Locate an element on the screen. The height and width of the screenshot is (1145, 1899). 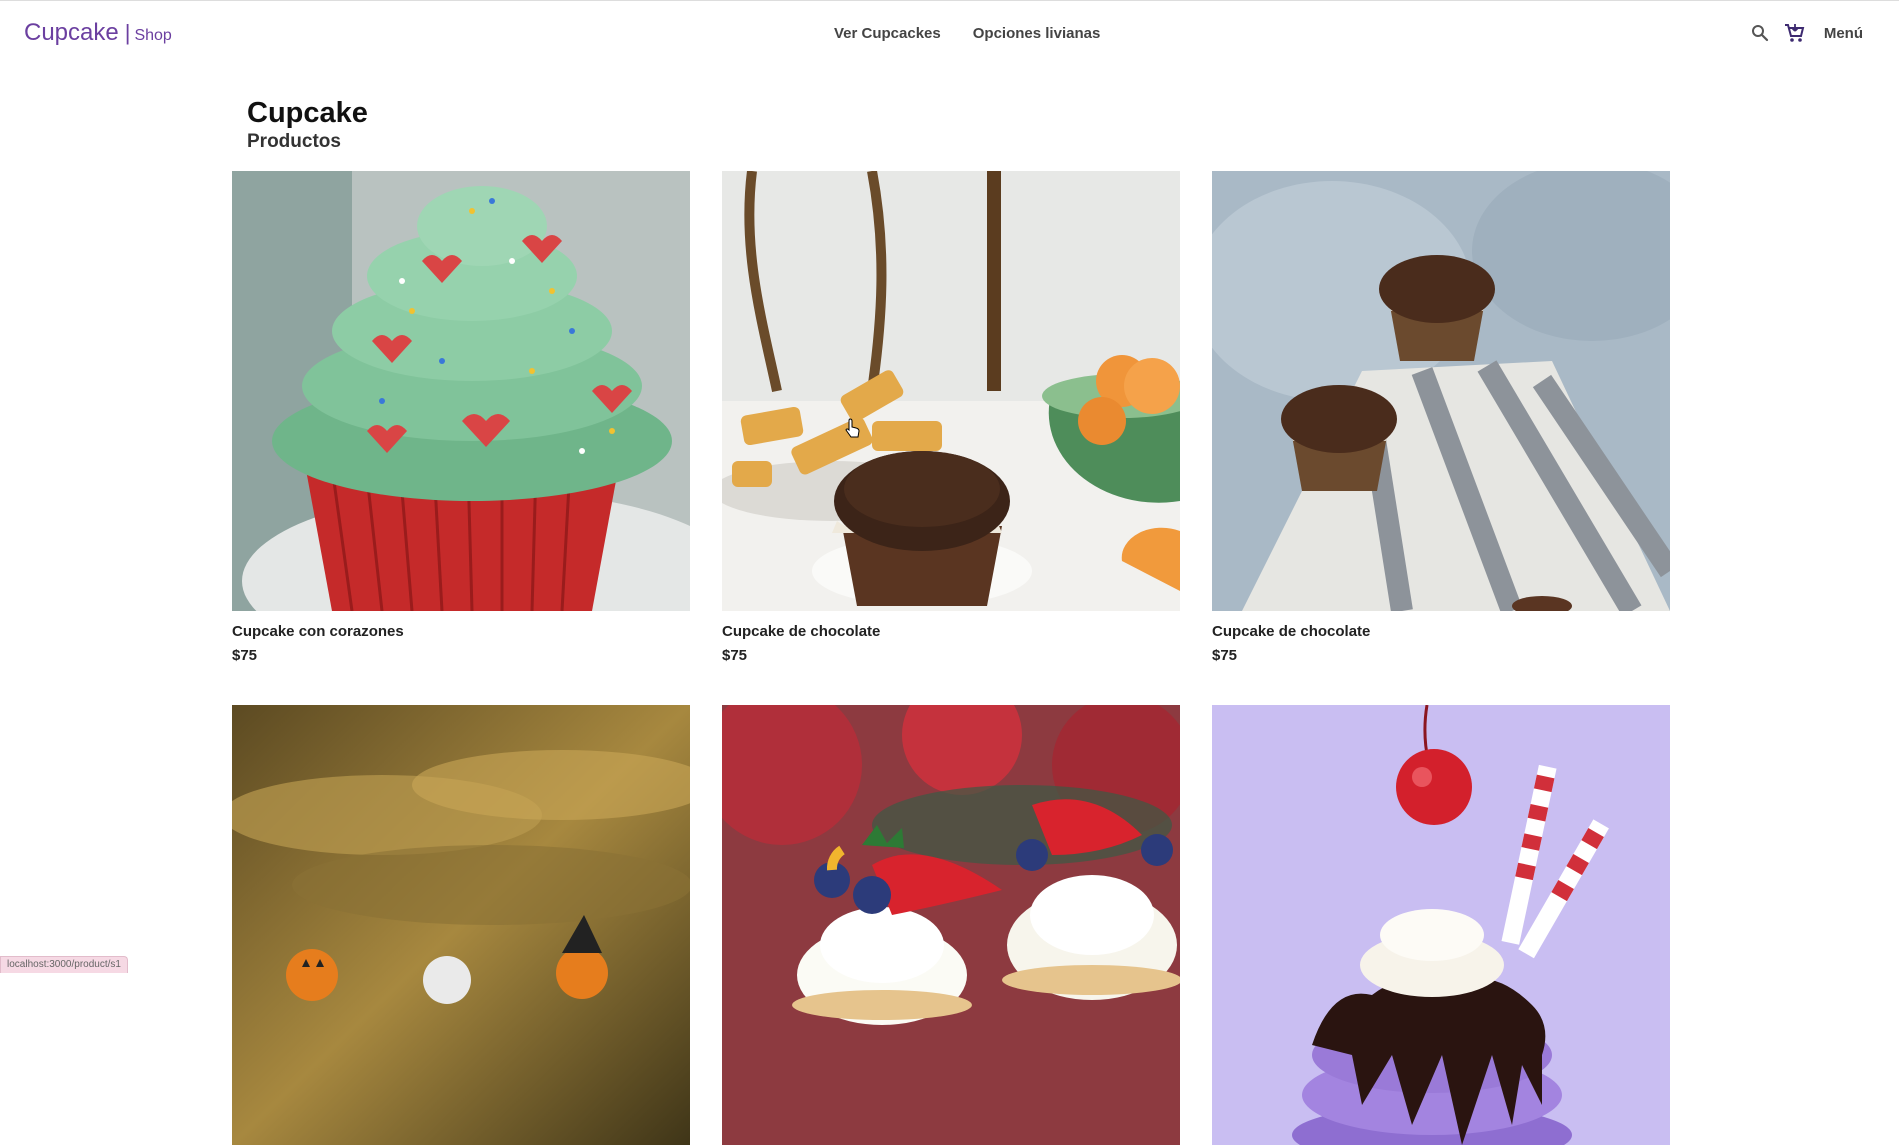
brand-sub: Shop is located at coordinates (153, 35).